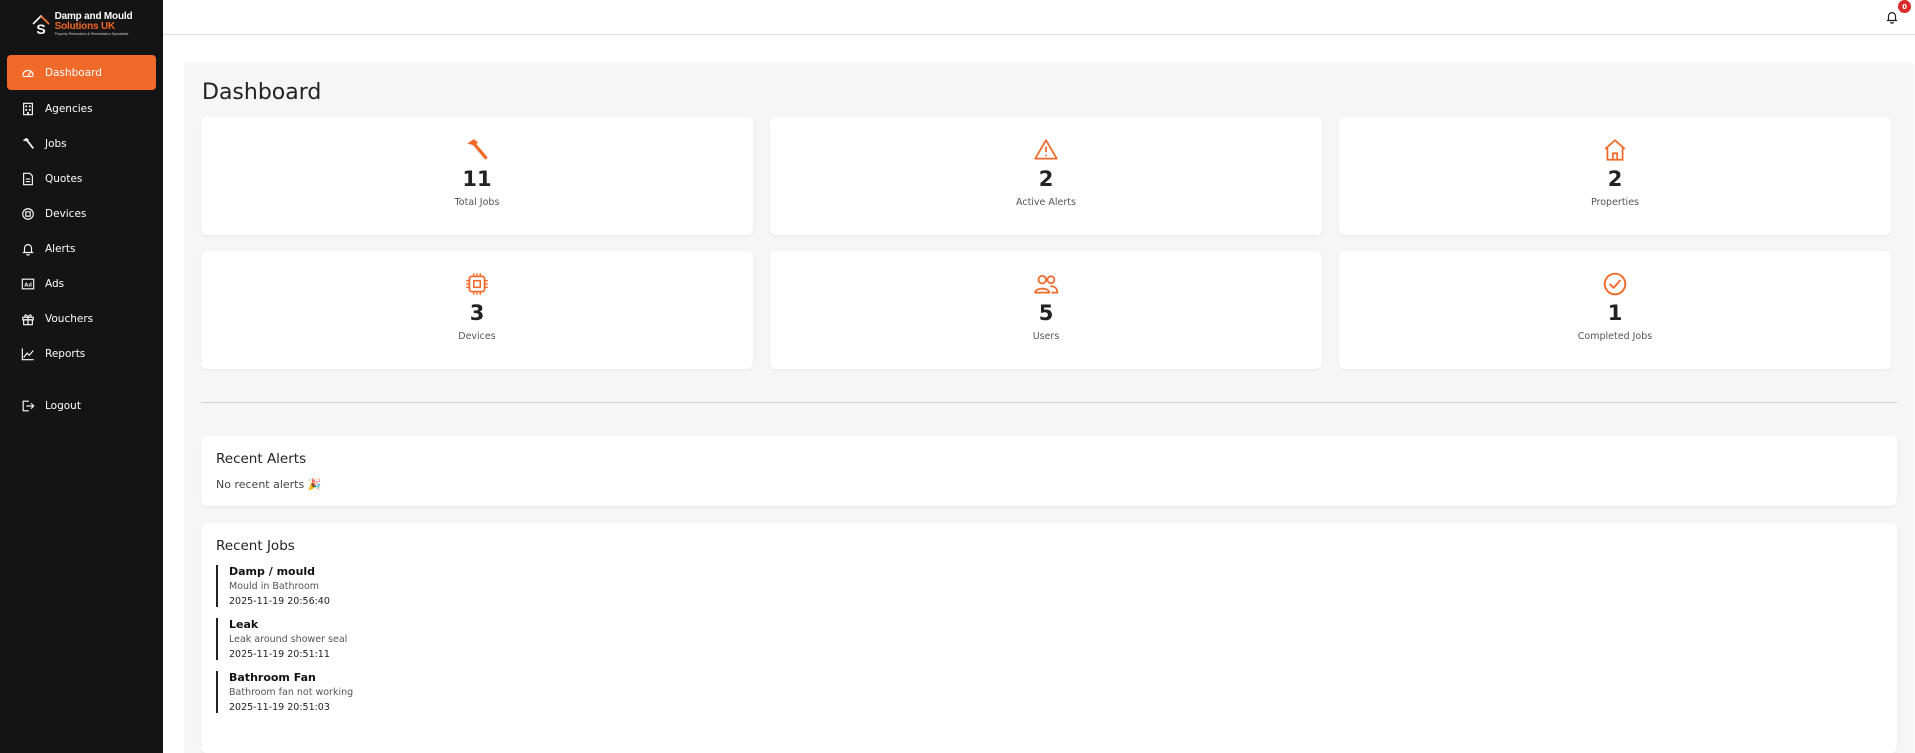  Describe the element at coordinates (28, 406) in the screenshot. I see `logout-icon` at that location.